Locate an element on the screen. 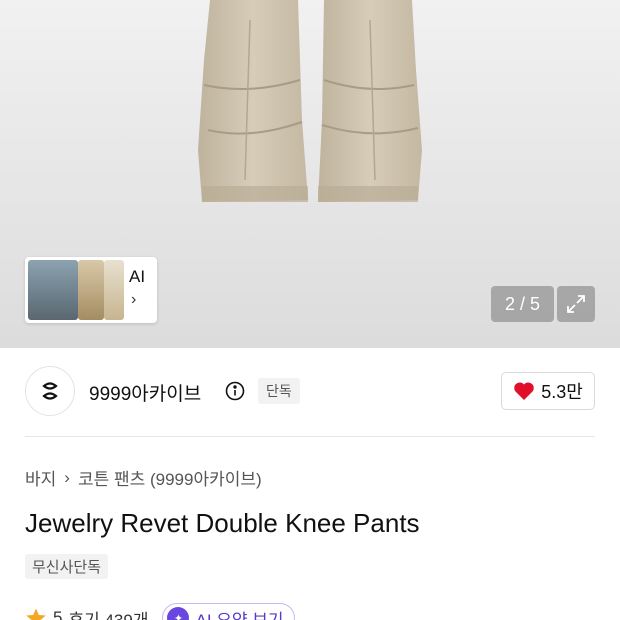 Image resolution: width=620 pixels, height=620 pixels. ai-label: AI is located at coordinates (137, 276).